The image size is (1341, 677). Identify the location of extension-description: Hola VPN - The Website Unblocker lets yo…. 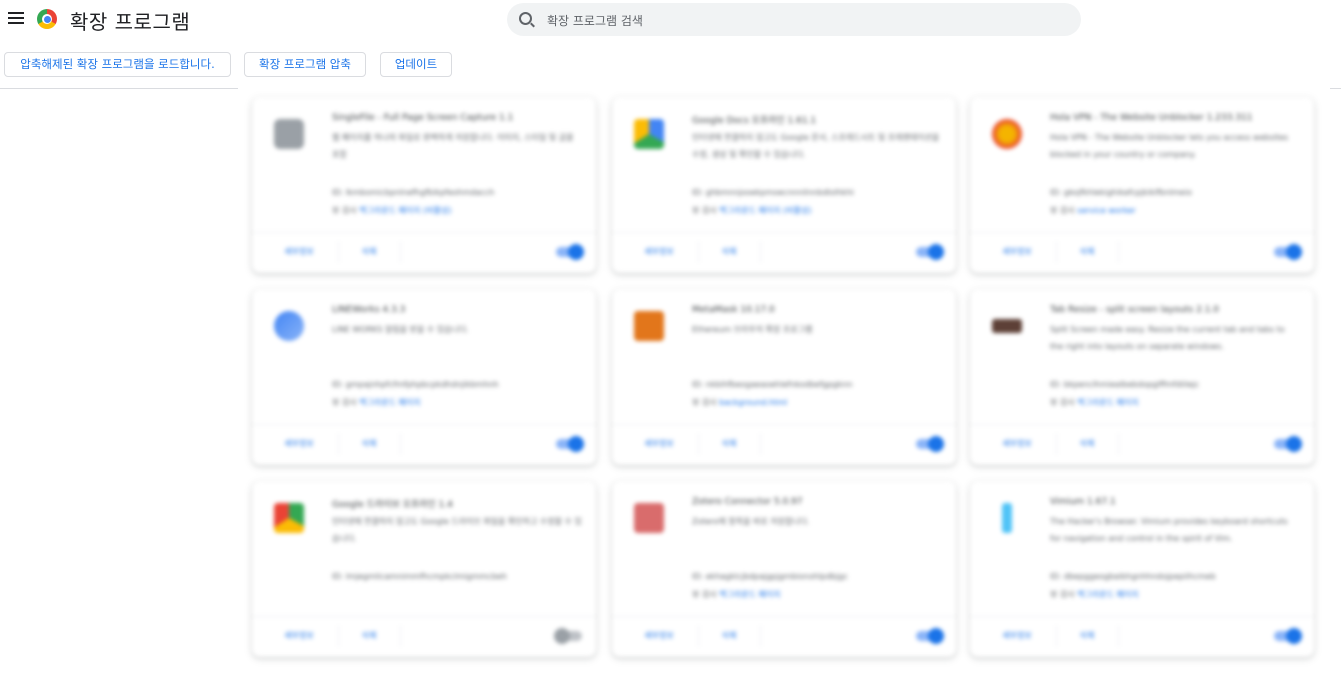
(1169, 146).